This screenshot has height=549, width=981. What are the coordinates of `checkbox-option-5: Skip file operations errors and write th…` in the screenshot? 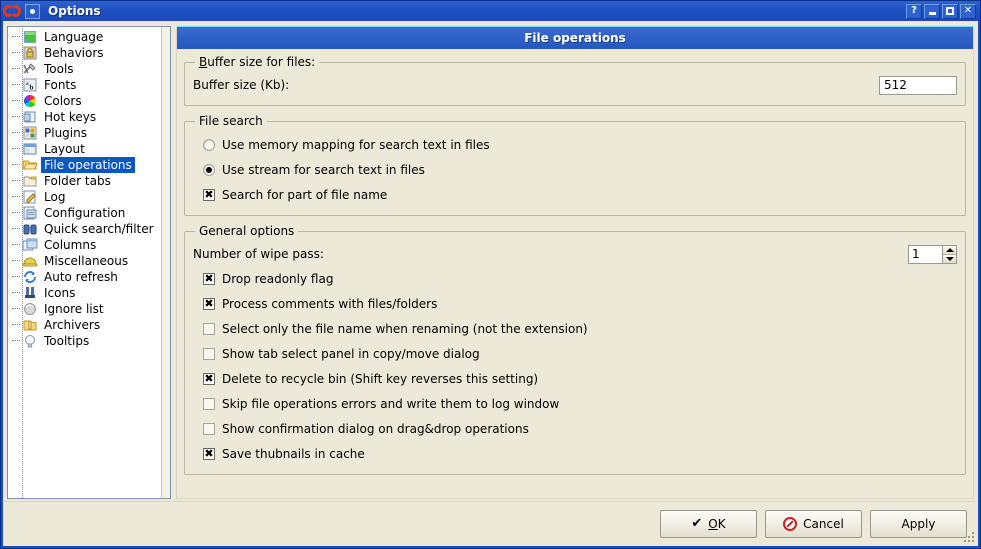 It's located at (575, 403).